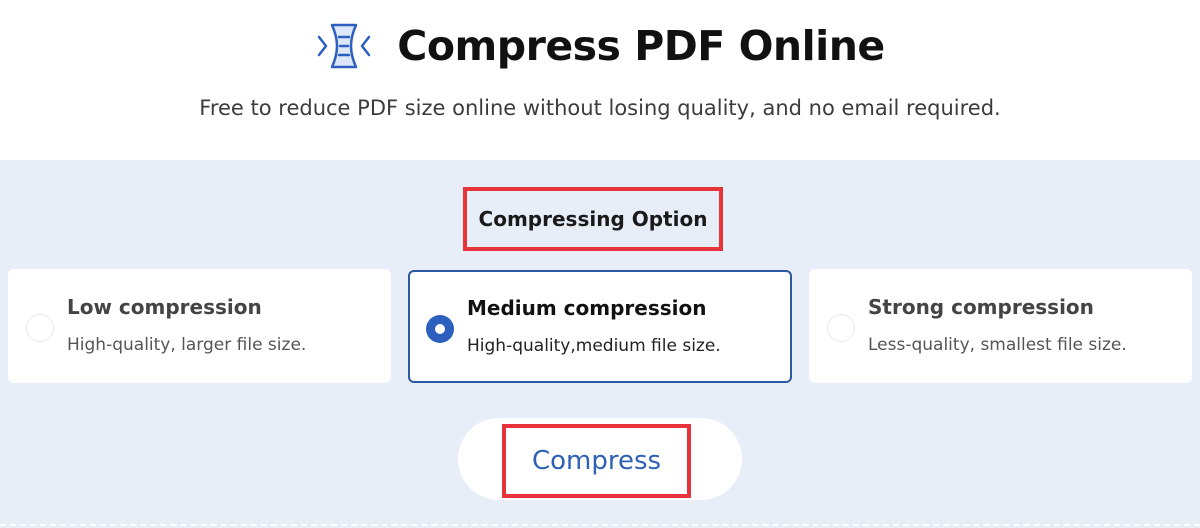 The width and height of the screenshot is (1200, 528). What do you see at coordinates (344, 46) in the screenshot?
I see `compress-icon` at bounding box center [344, 46].